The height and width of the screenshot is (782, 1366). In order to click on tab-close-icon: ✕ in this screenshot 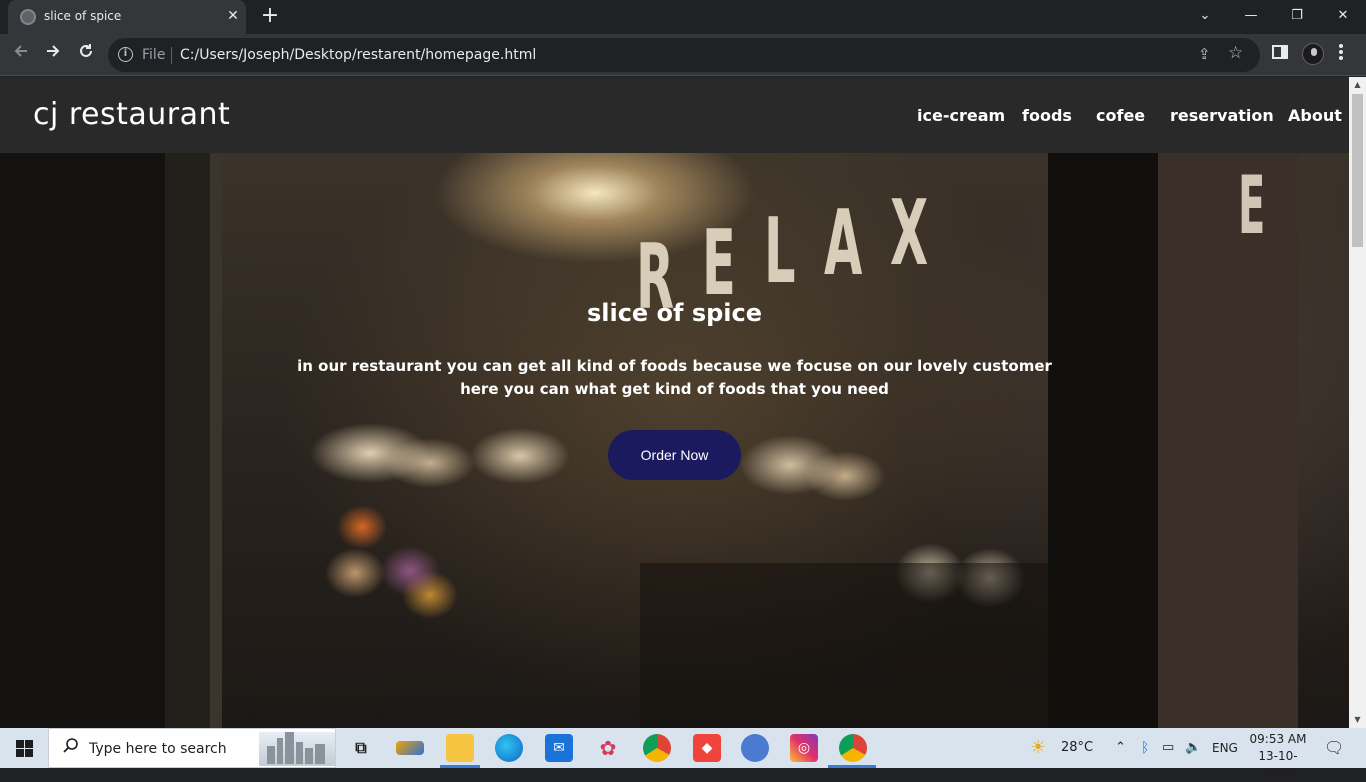, I will do `click(233, 16)`.